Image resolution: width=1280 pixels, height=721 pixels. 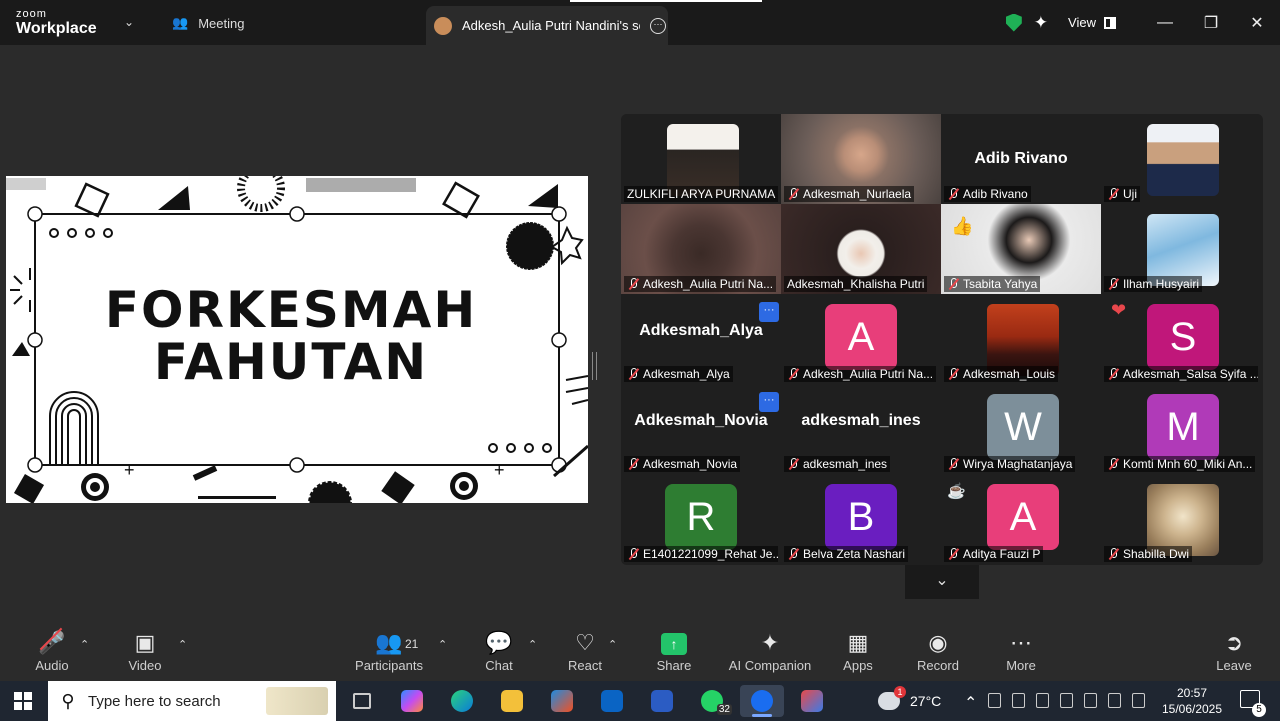 What do you see at coordinates (770, 648) in the screenshot?
I see `ai-companion-button: ✦ AI Companion` at bounding box center [770, 648].